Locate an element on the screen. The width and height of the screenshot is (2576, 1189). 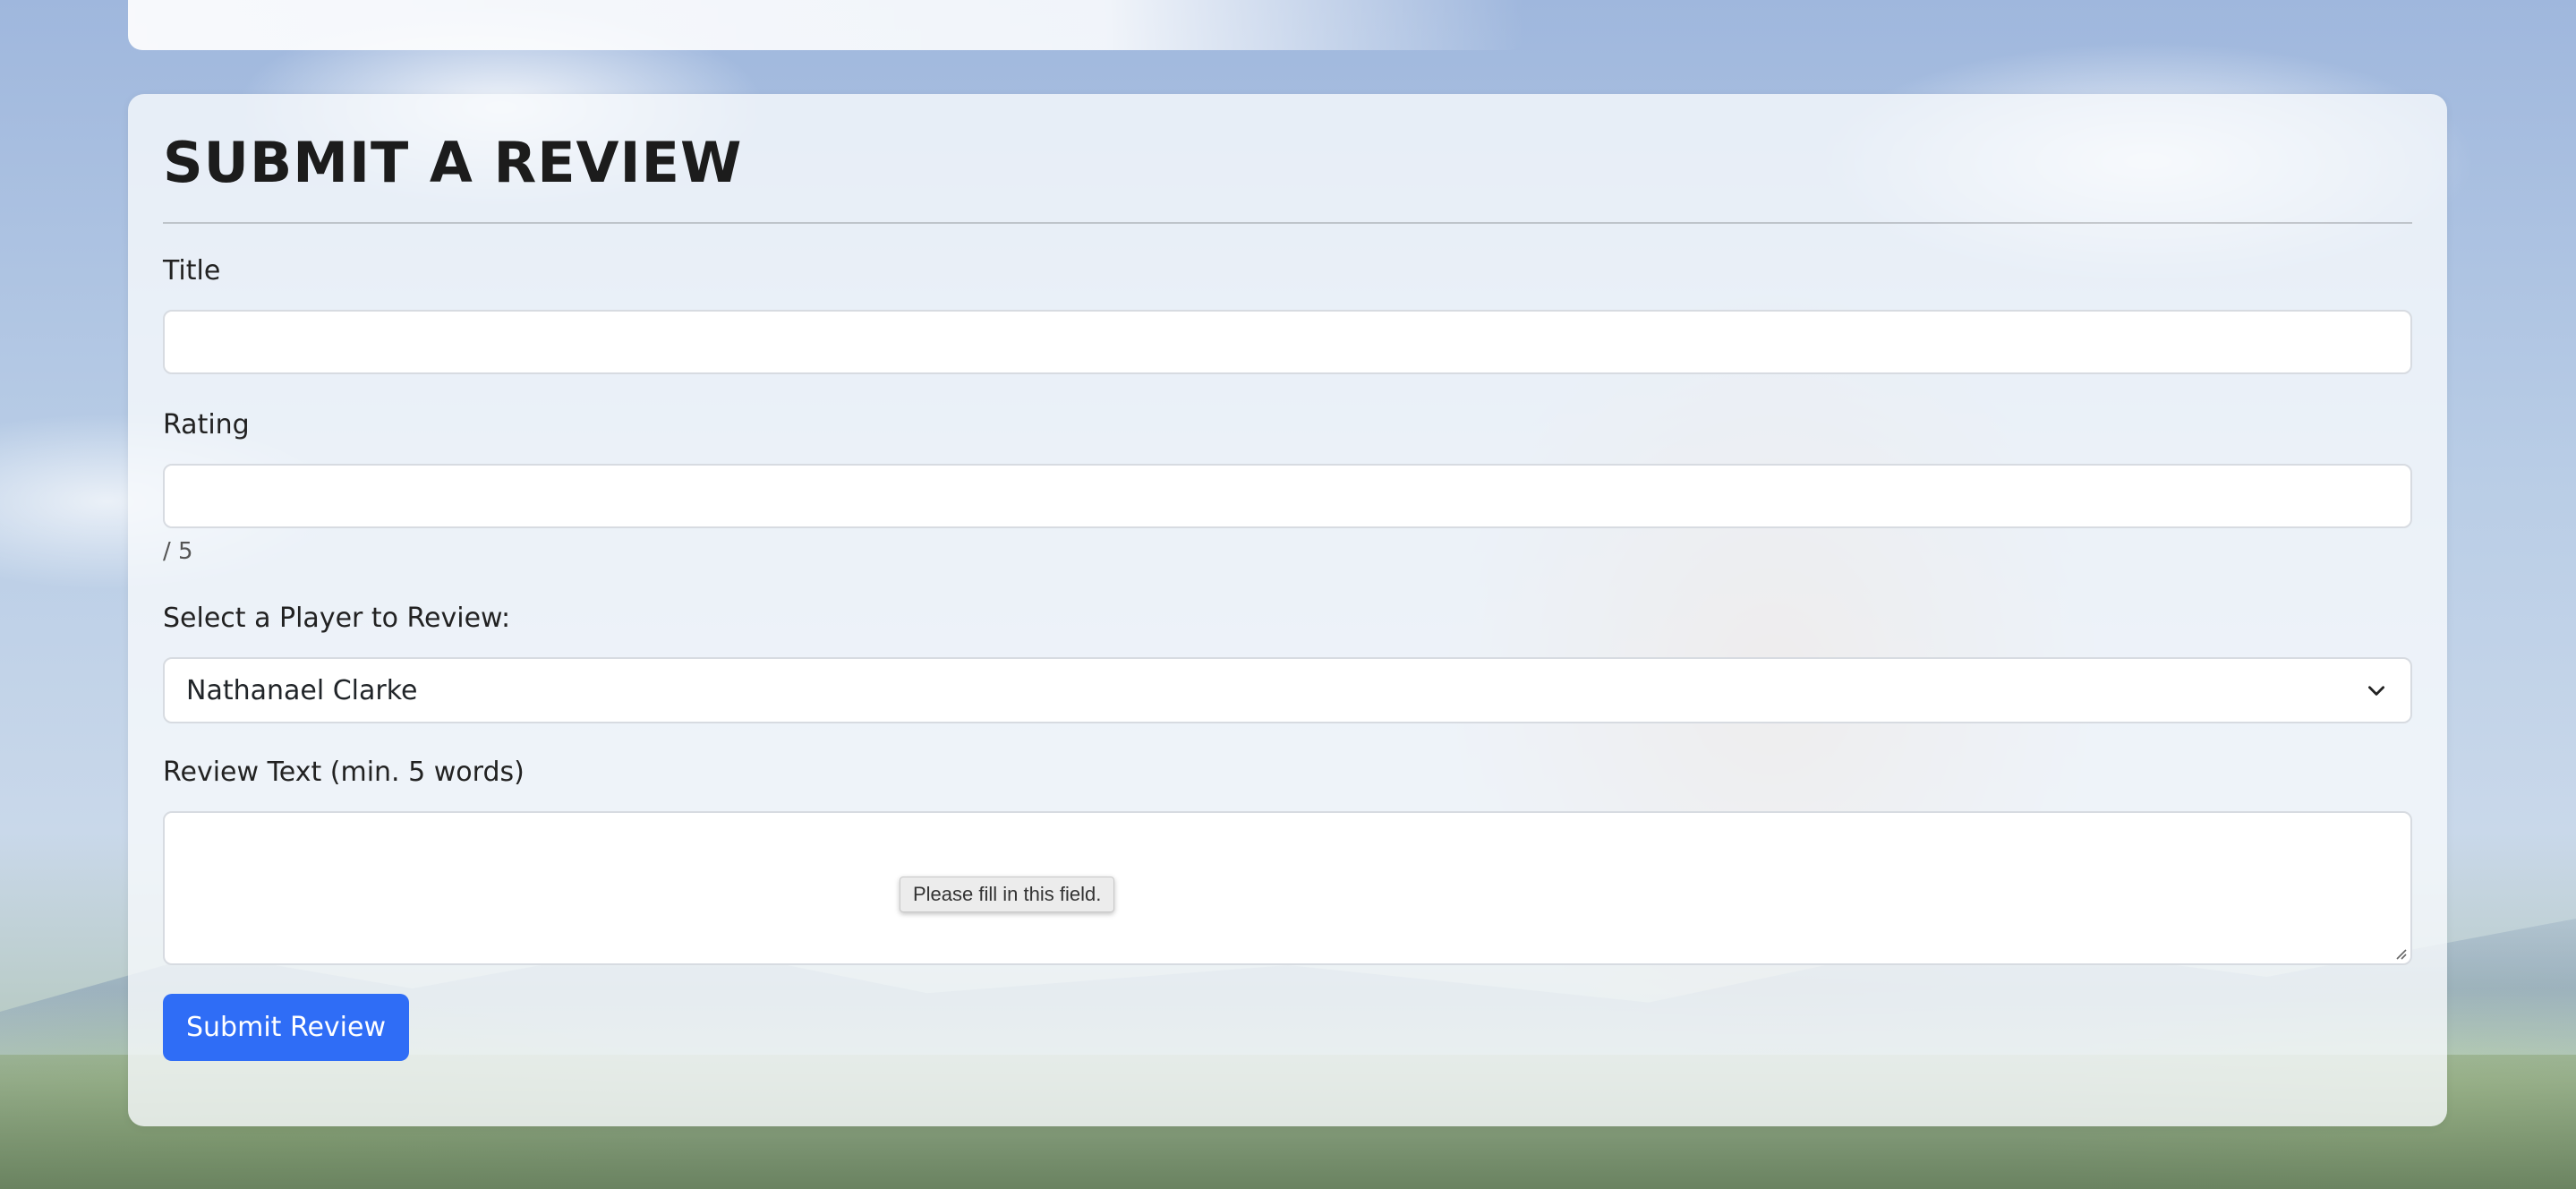
rating-max-hint: / 5 is located at coordinates (178, 551).